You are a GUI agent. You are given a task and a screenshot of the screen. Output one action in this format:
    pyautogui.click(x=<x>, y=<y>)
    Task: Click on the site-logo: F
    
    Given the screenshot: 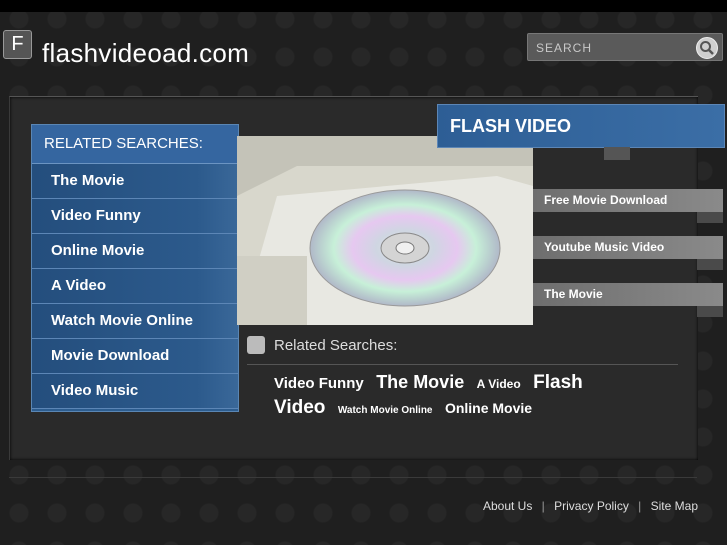 What is the action you would take?
    pyautogui.click(x=17, y=44)
    